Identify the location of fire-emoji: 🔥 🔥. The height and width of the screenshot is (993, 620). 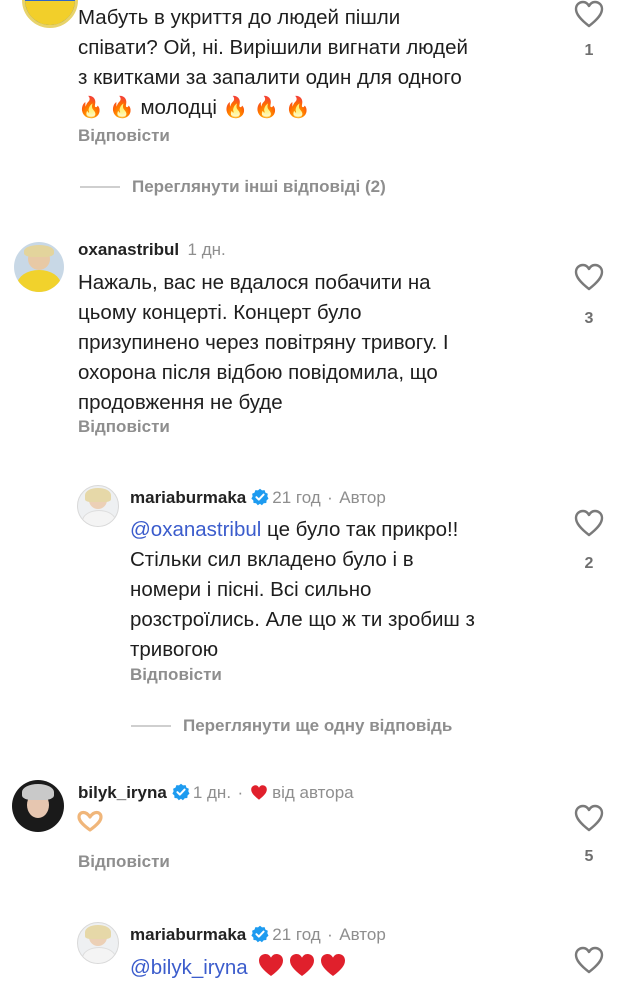
(106, 107).